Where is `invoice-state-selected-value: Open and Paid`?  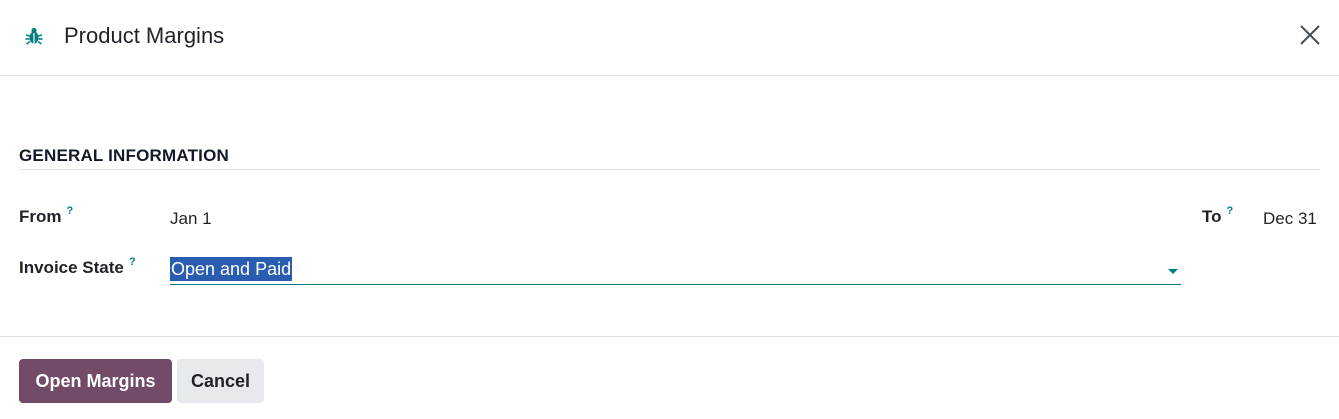
invoice-state-selected-value: Open and Paid is located at coordinates (231, 269).